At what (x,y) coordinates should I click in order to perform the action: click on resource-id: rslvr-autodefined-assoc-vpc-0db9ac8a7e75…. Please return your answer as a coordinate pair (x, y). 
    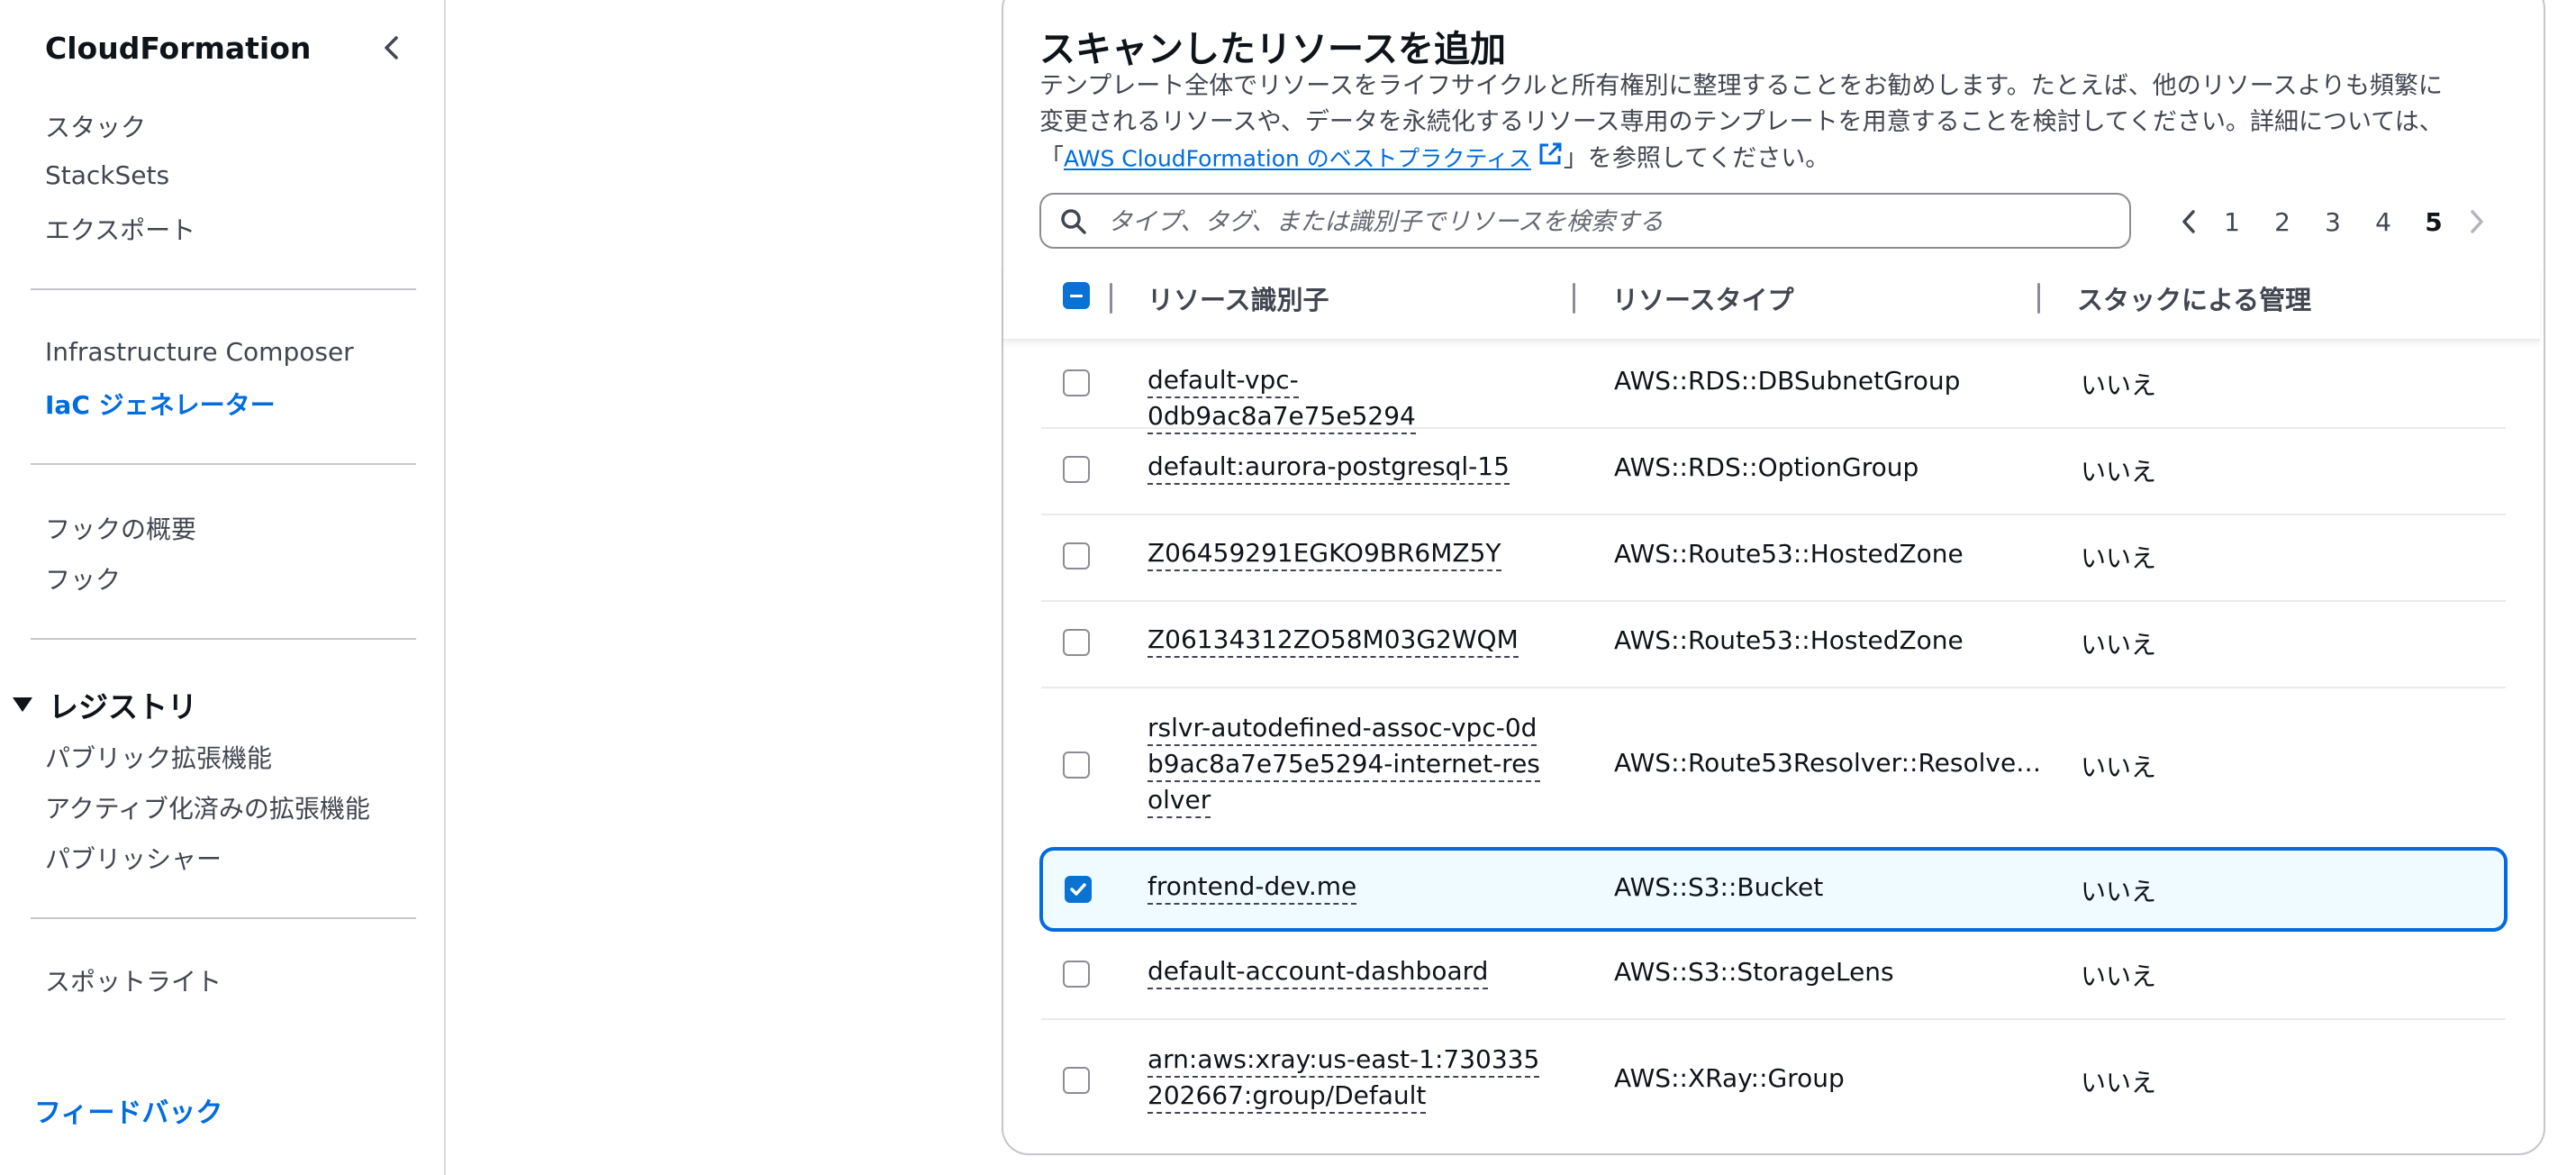
    Looking at the image, I should click on (1347, 764).